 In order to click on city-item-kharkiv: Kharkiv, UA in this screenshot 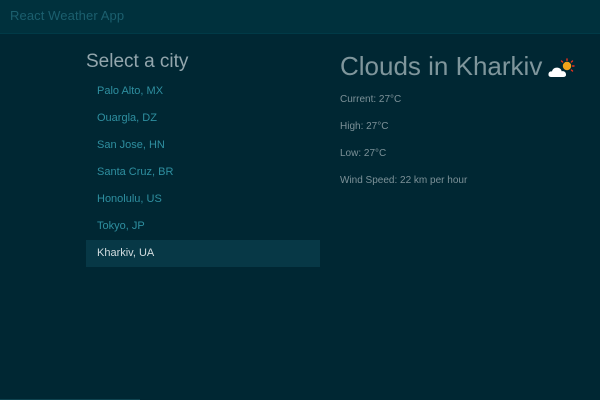, I will do `click(203, 253)`.